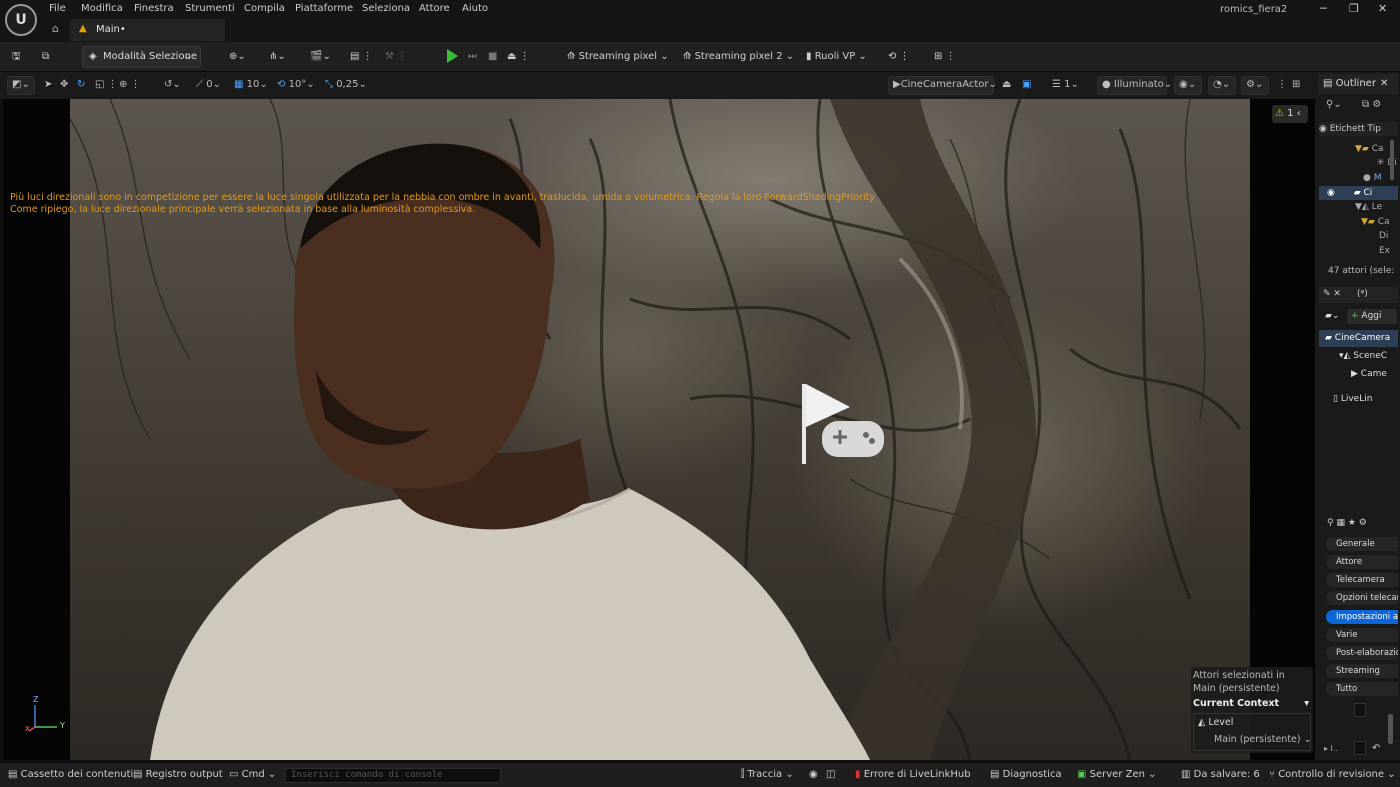 This screenshot has height=787, width=1400. What do you see at coordinates (1371, 104) in the screenshot?
I see `outliner-settings-icon: ⧉ ⚙` at bounding box center [1371, 104].